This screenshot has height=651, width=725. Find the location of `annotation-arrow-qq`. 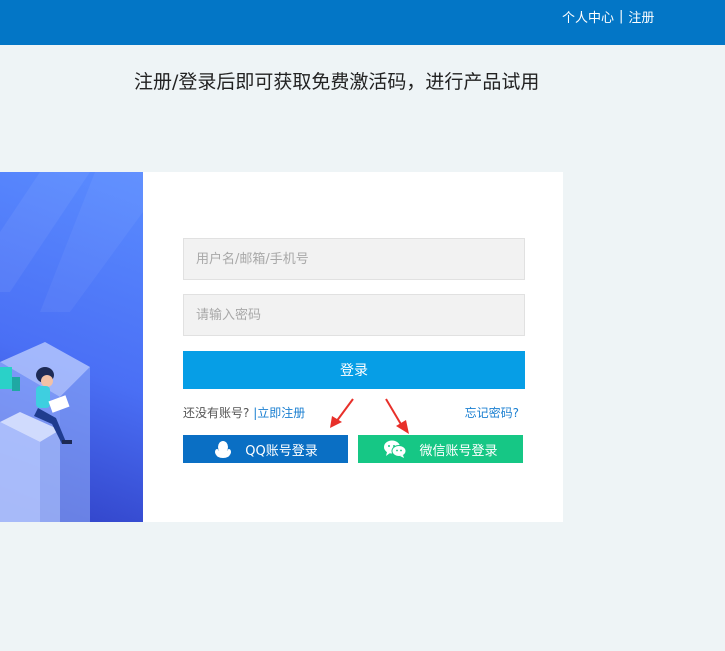

annotation-arrow-qq is located at coordinates (342, 413).